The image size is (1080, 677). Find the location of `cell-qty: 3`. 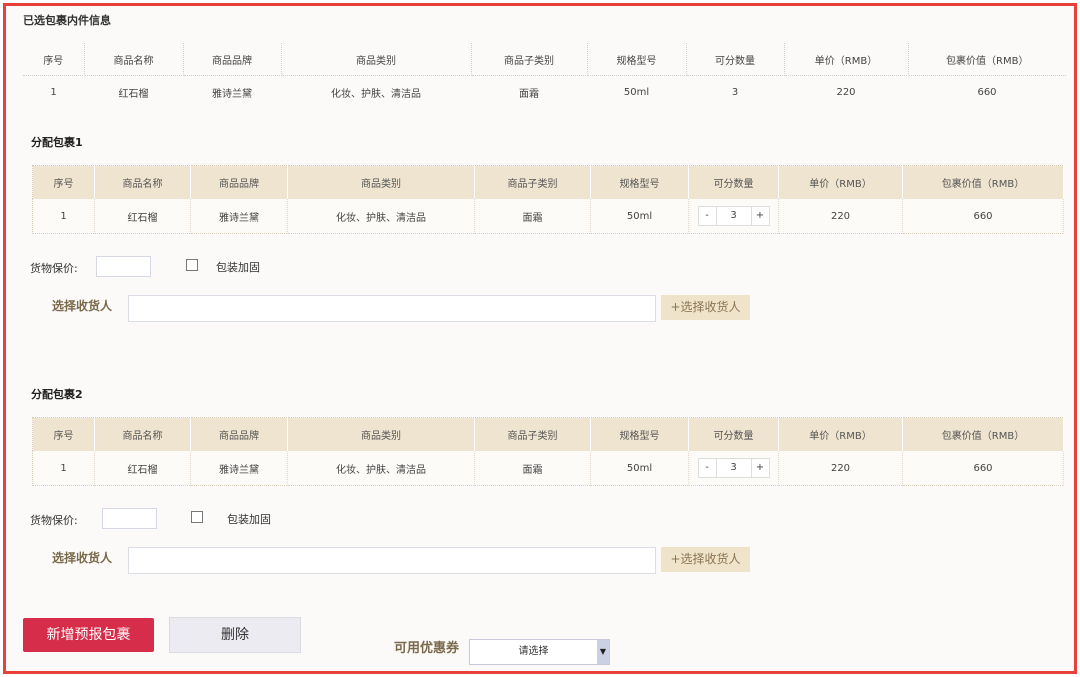

cell-qty: 3 is located at coordinates (735, 92).